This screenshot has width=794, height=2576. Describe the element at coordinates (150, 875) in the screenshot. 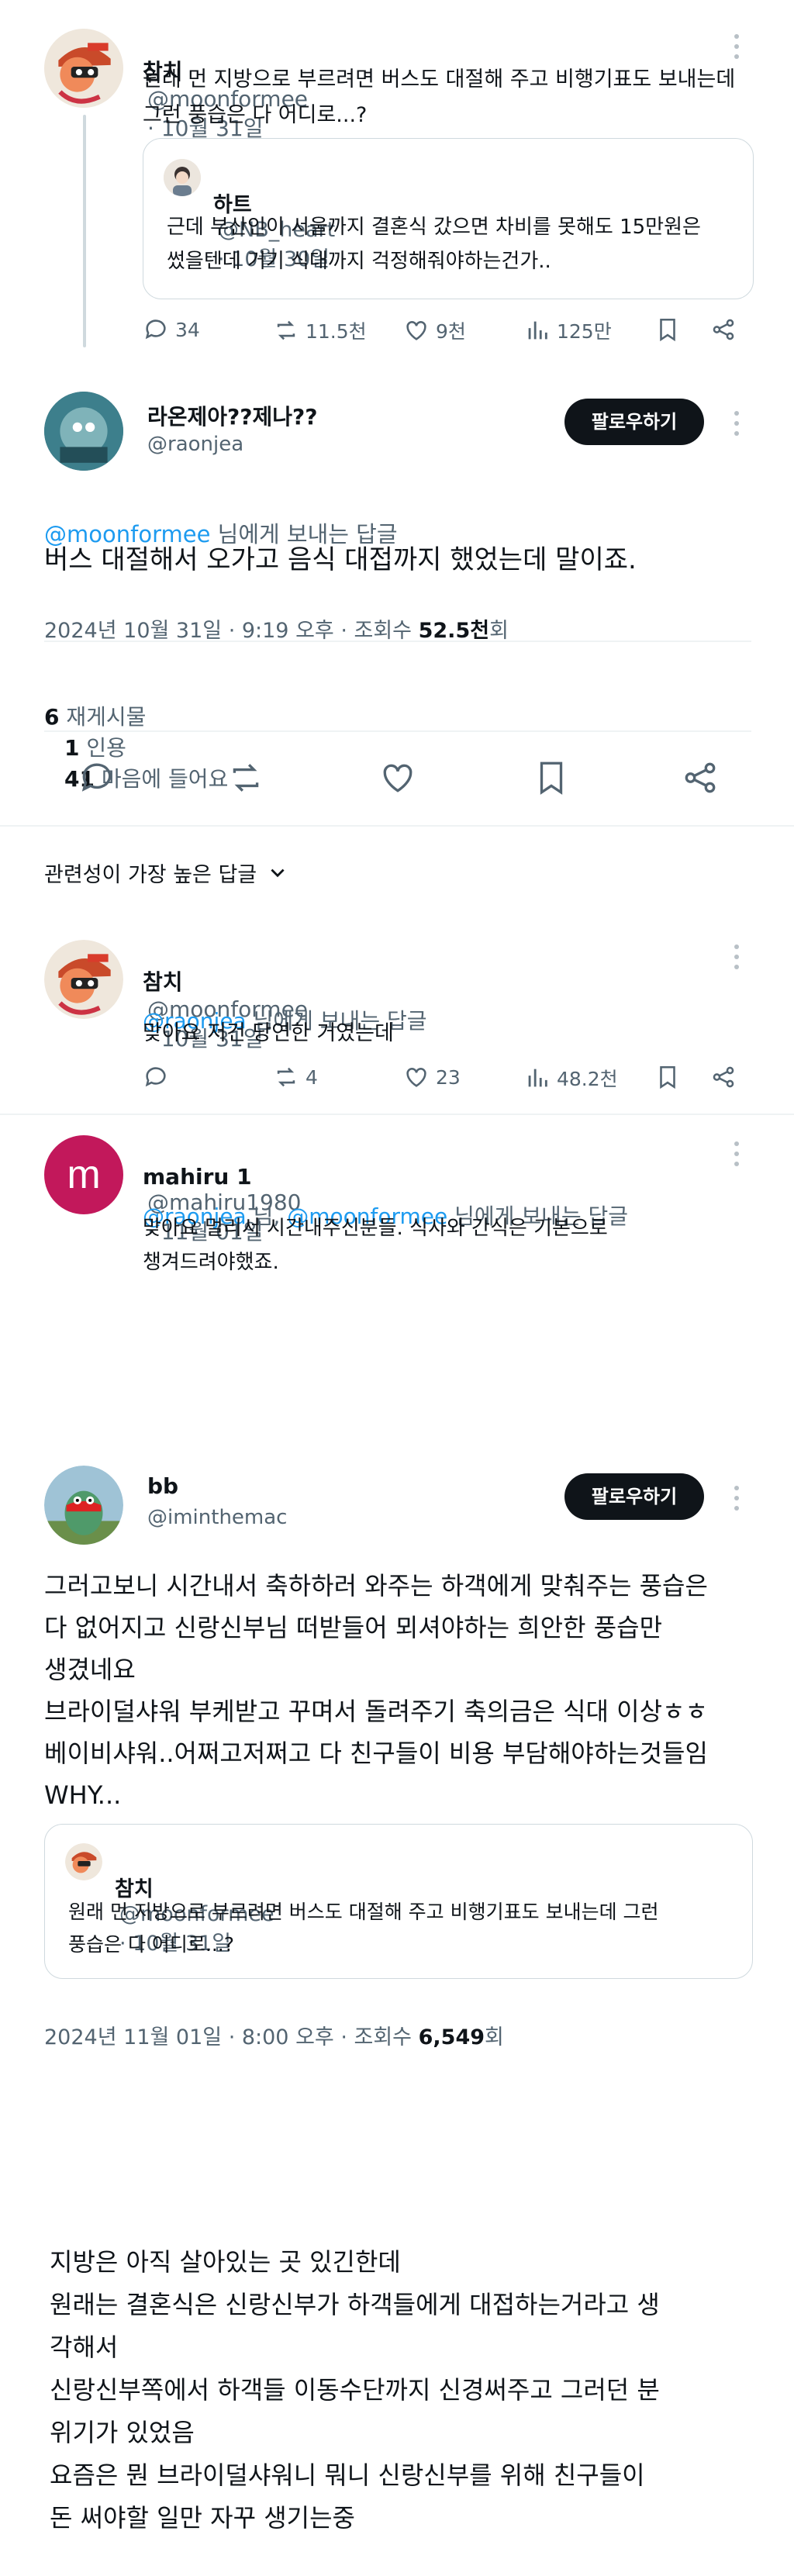

I see `sort-label: 관련성이 가장 높은 답글` at that location.